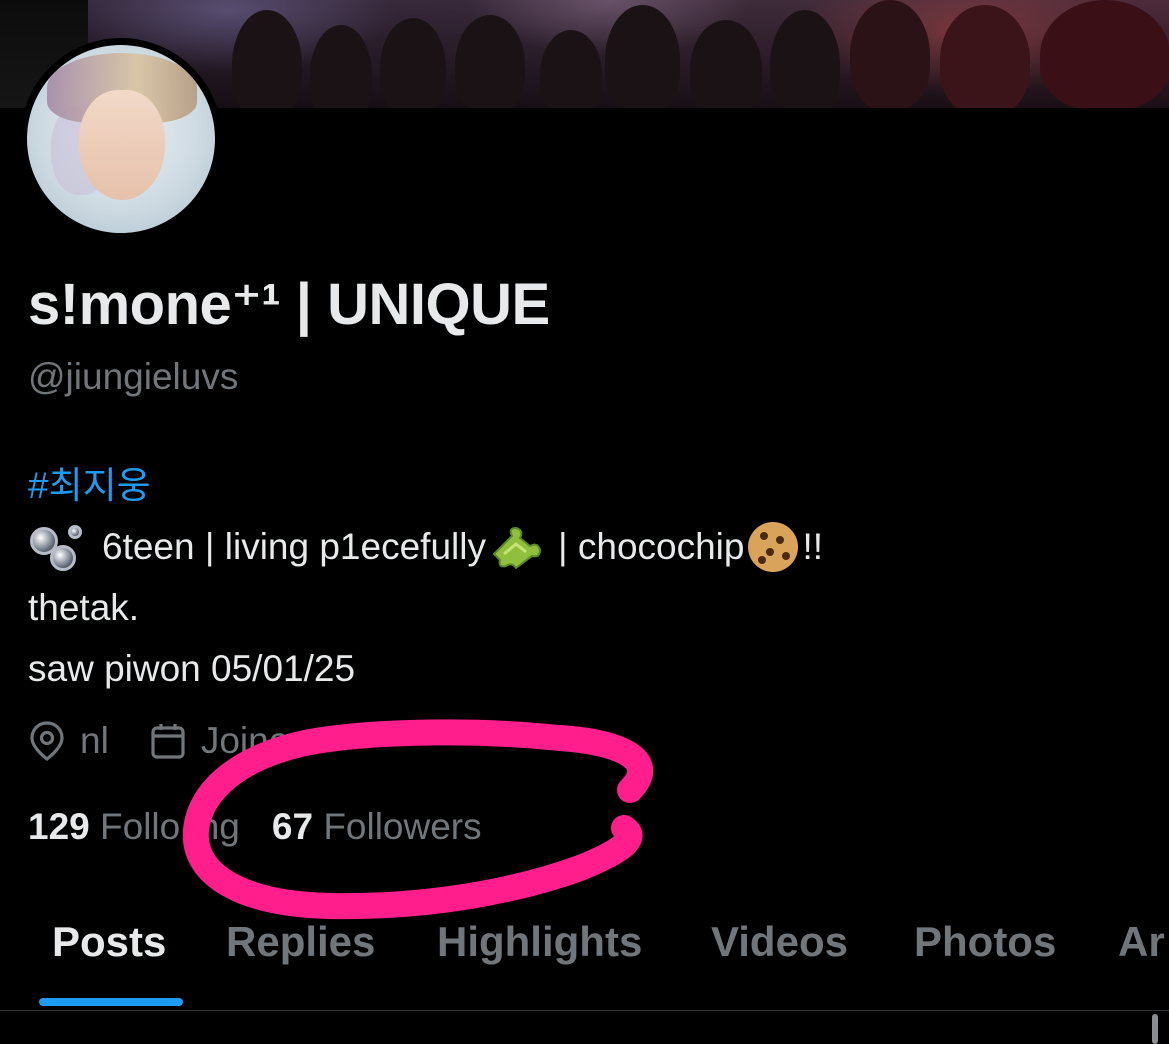 This screenshot has height=1044, width=1169. I want to click on tab-videos: Videos, so click(779, 942).